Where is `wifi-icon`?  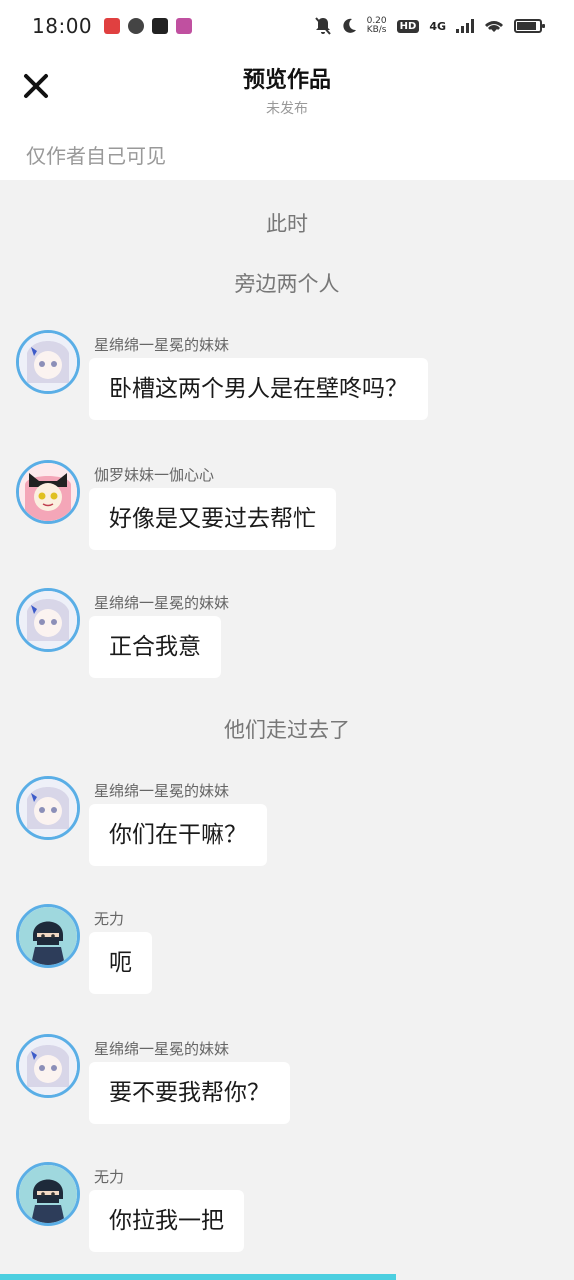
wifi-icon is located at coordinates (494, 26).